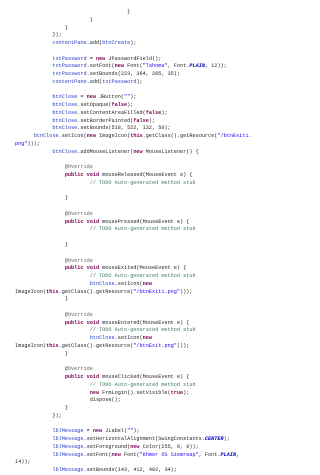 The width and height of the screenshot is (320, 475). What do you see at coordinates (96, 291) in the screenshot?
I see `code-token: .getClass().getResource(` at bounding box center [96, 291].